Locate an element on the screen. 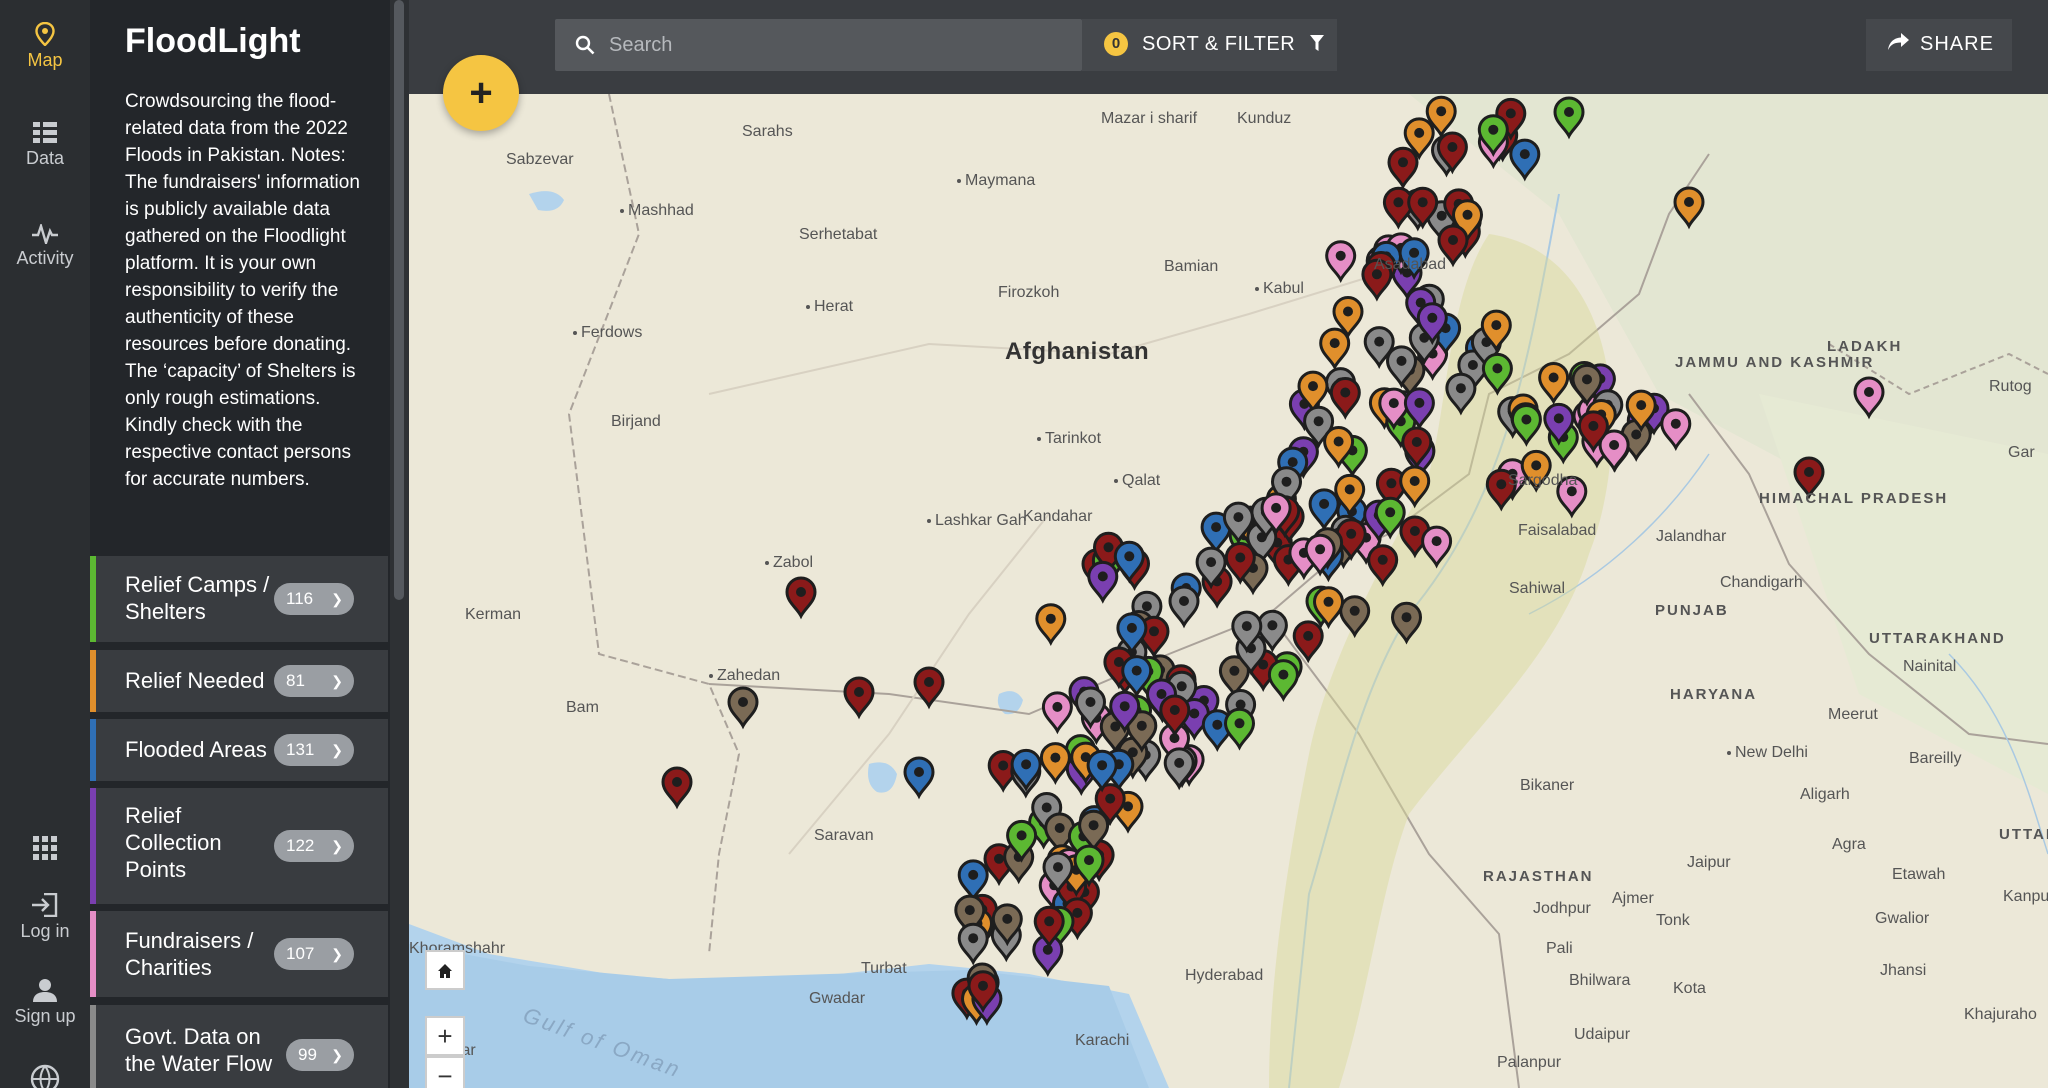  zoom-in-button: + is located at coordinates (445, 1036).